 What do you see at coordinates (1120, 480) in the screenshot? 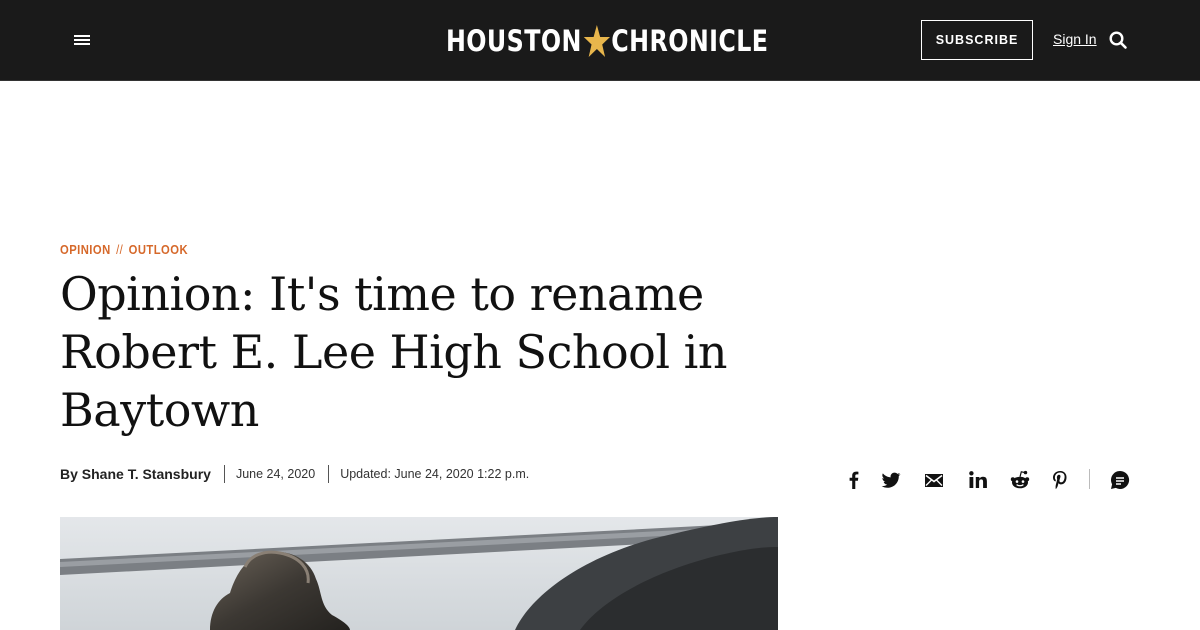
I see `comments-icon` at bounding box center [1120, 480].